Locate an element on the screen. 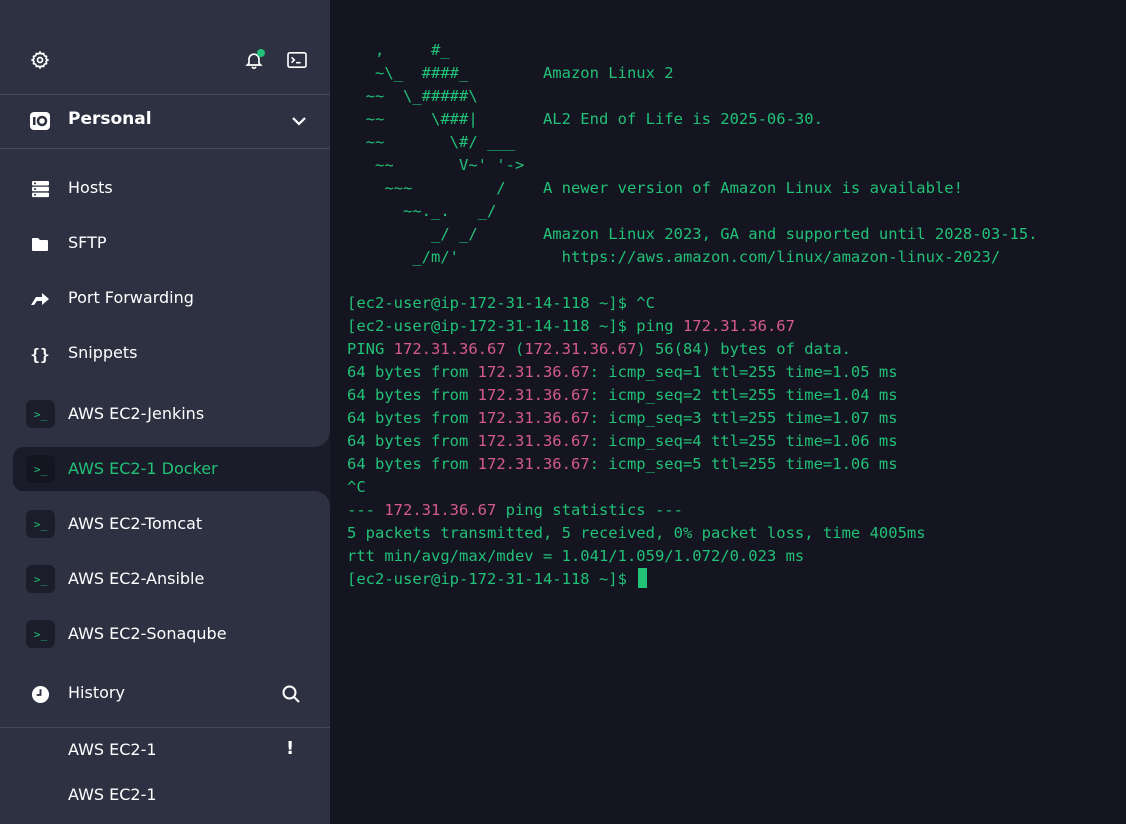 The image size is (1126, 824). terminal-line: ~~._. _/ is located at coordinates (422, 211).